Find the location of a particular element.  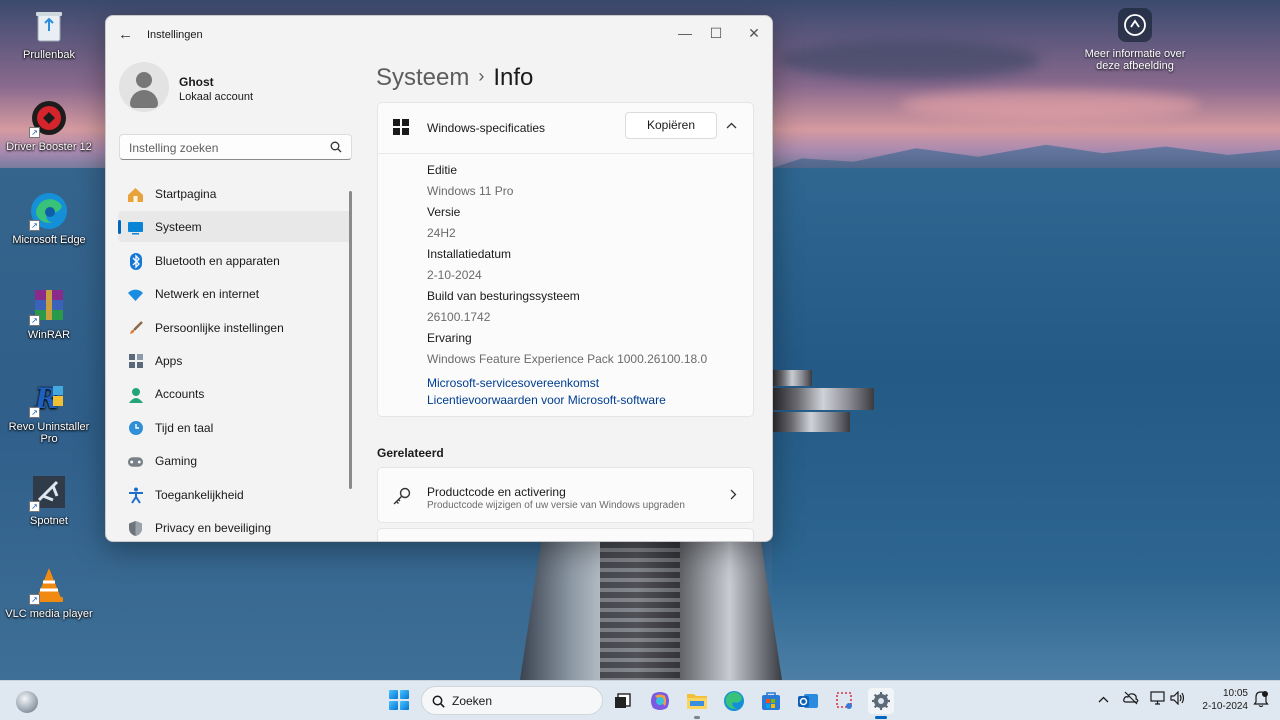

shield-icon is located at coordinates (135, 528).